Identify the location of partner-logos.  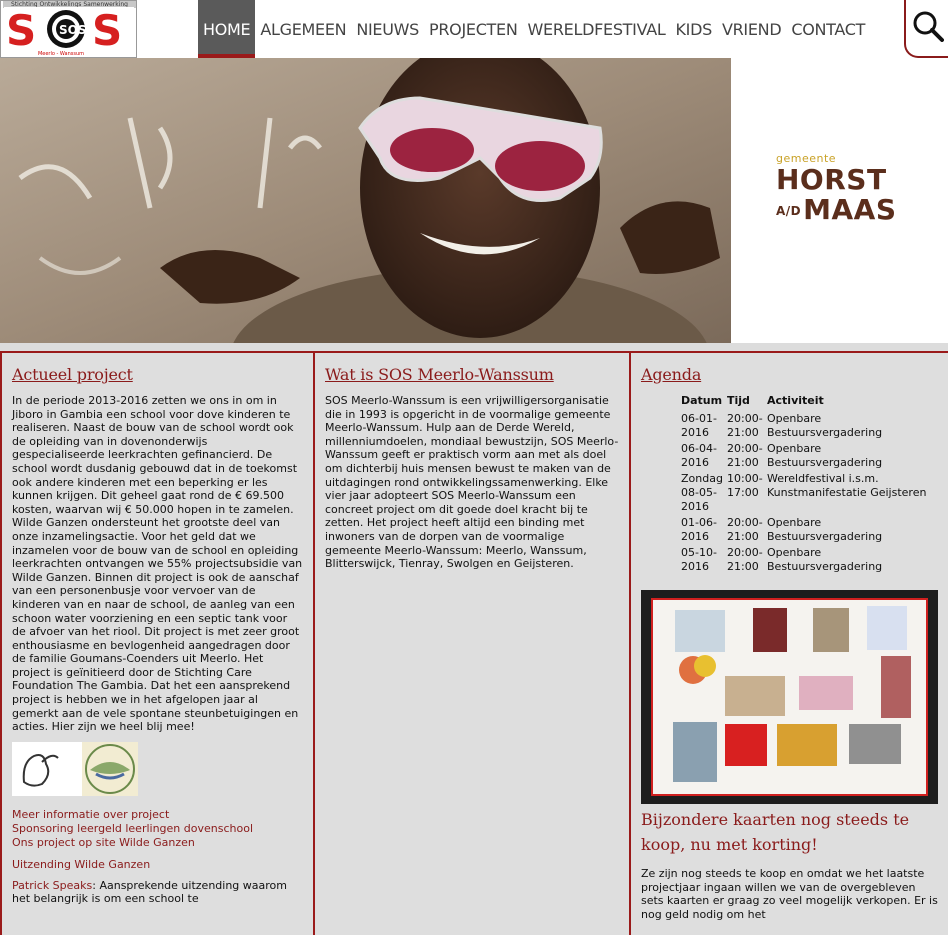
(157, 768).